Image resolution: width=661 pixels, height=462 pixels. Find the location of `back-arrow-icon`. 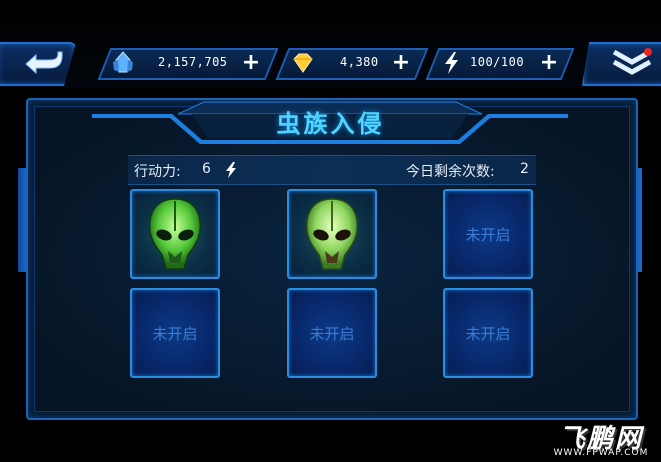

back-arrow-icon is located at coordinates (44, 63).